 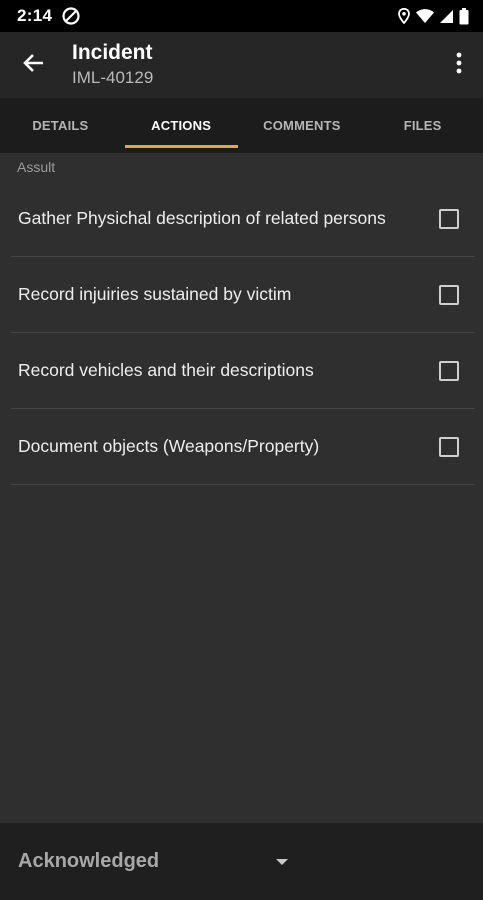 What do you see at coordinates (89, 861) in the screenshot?
I see `status-value: Acknowledged` at bounding box center [89, 861].